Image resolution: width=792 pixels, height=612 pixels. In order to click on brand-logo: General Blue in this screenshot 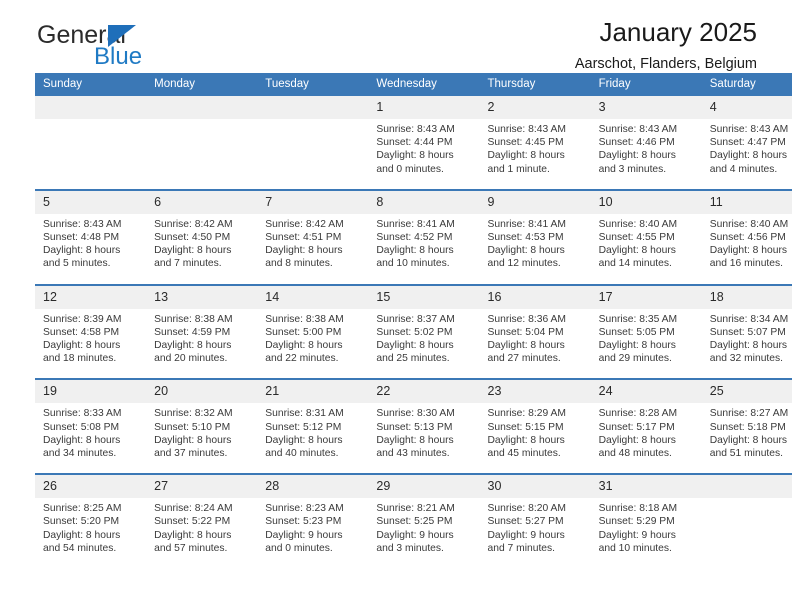, I will do `click(150, 48)`.